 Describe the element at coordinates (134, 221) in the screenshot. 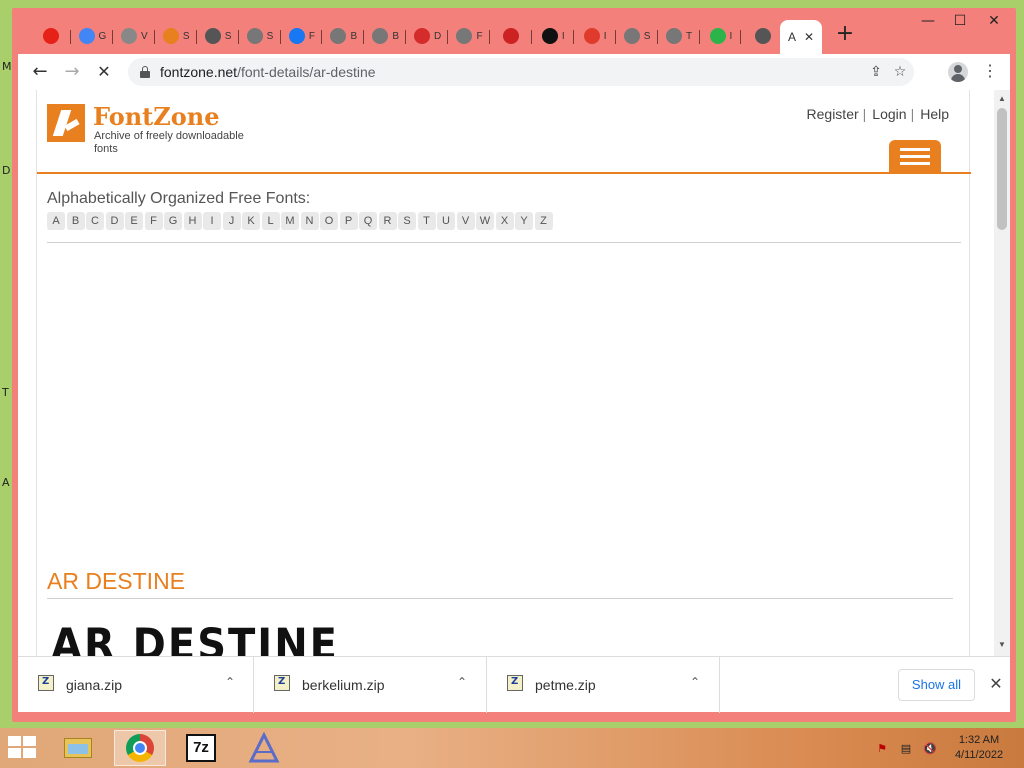

I see `alphabet-letter-link: E` at that location.